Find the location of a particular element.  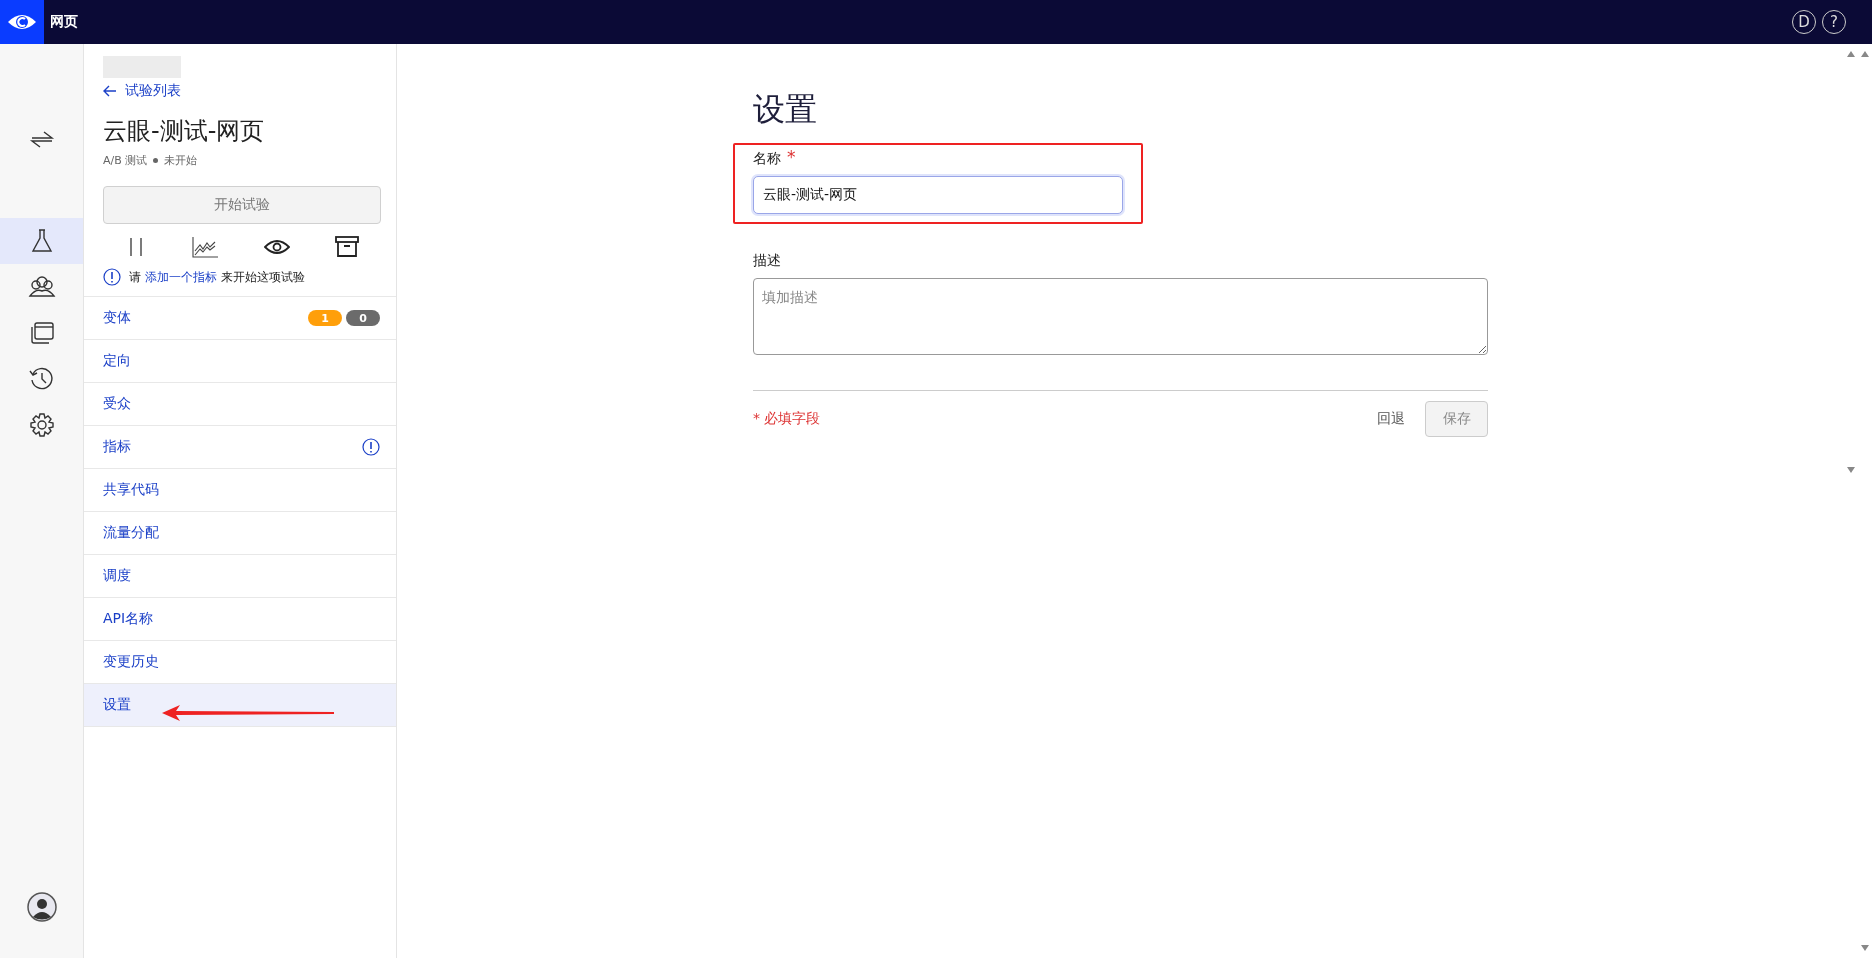

name-label: 名称 is located at coordinates (767, 159).